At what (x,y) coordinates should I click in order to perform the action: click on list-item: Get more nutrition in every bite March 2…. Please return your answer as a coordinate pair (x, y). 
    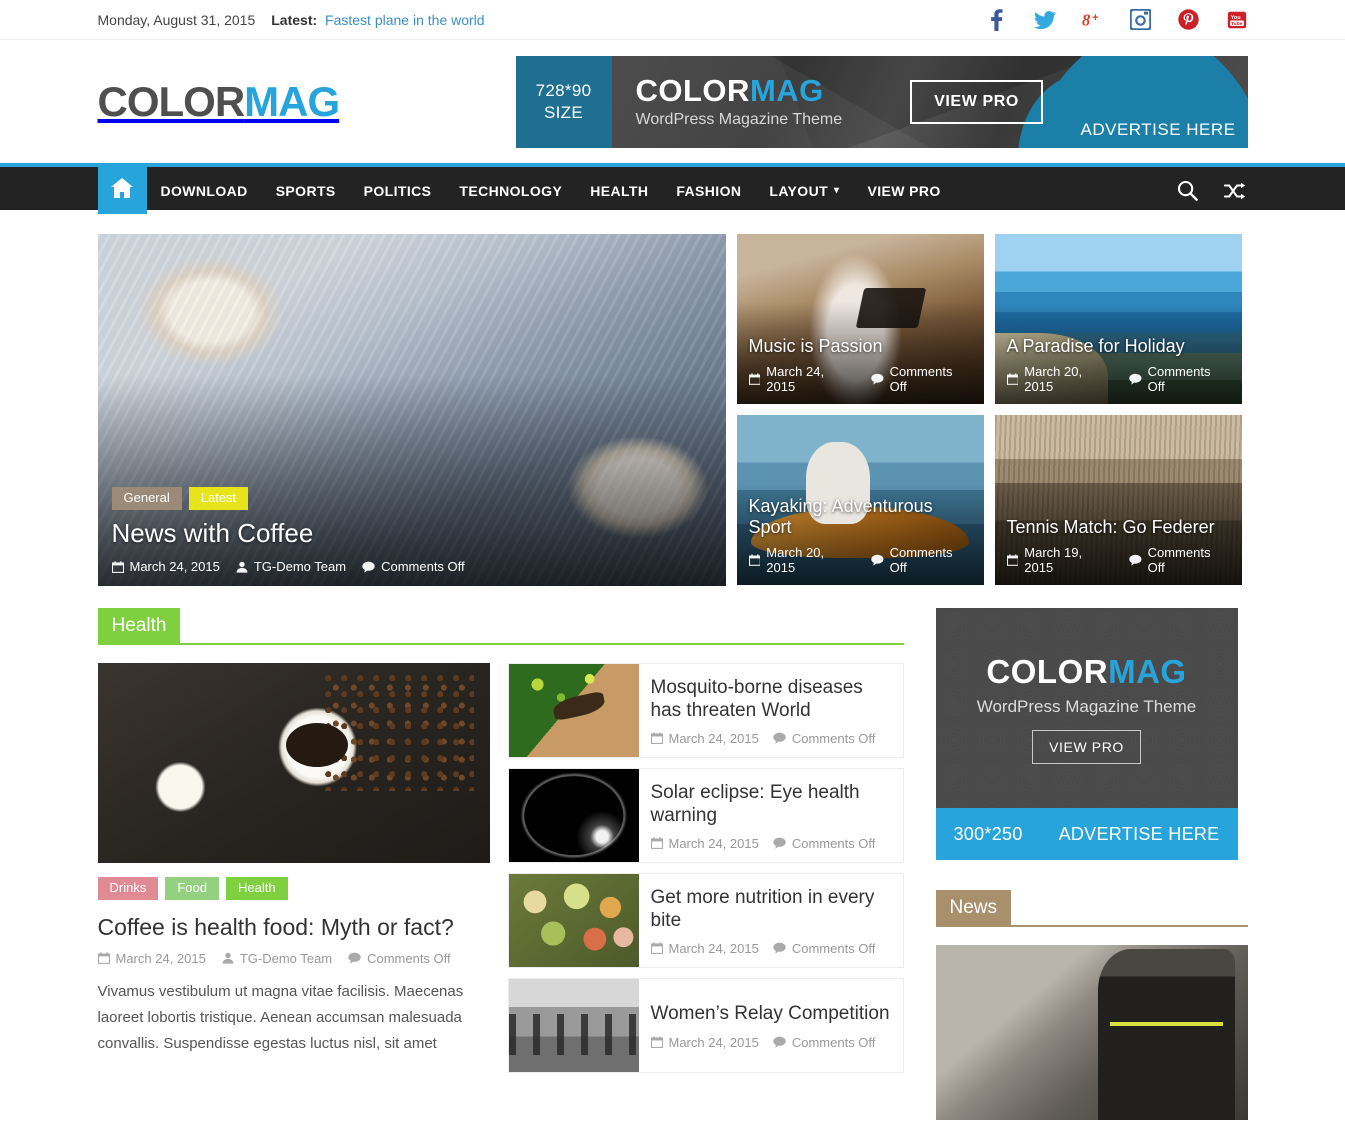
    Looking at the image, I should click on (705, 920).